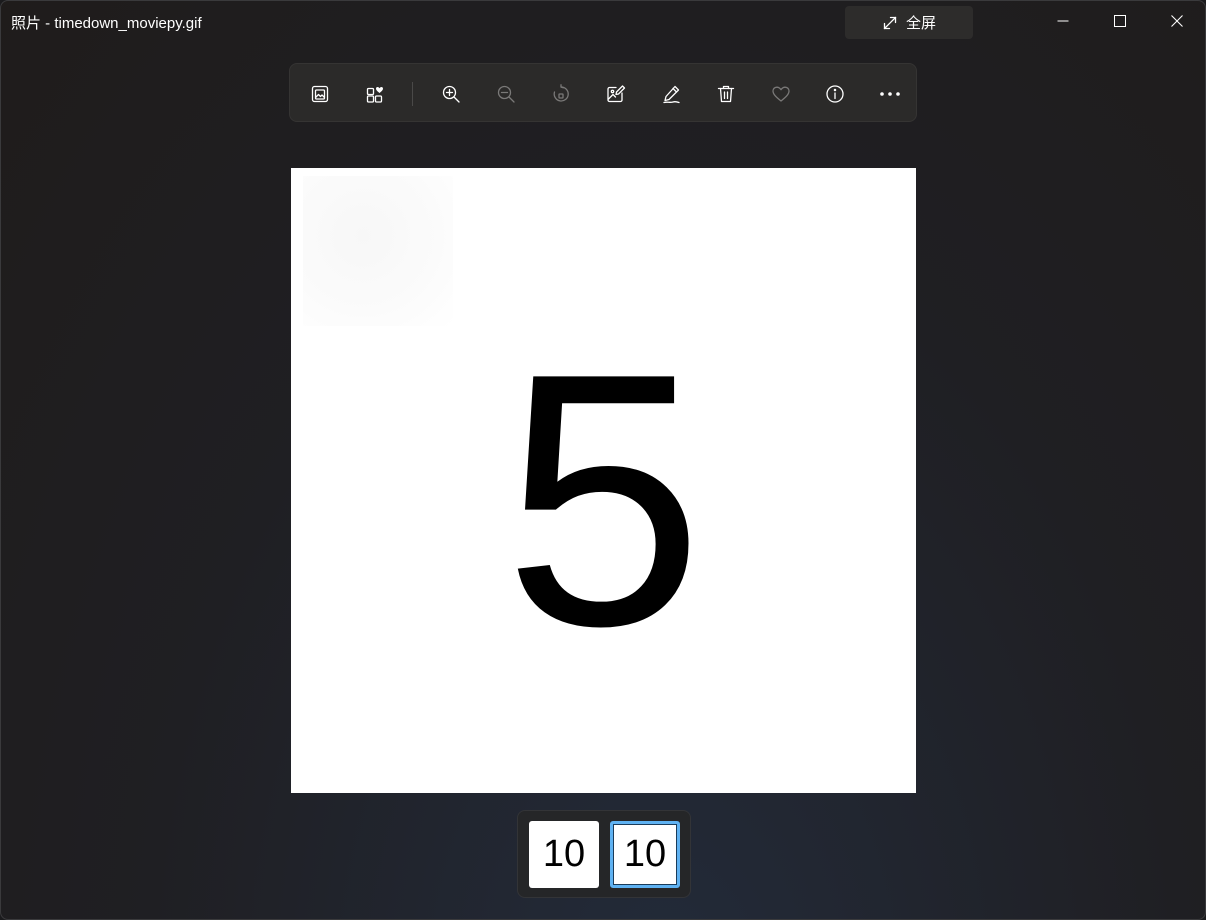 This screenshot has width=1206, height=920. I want to click on close-icon, so click(1177, 21).